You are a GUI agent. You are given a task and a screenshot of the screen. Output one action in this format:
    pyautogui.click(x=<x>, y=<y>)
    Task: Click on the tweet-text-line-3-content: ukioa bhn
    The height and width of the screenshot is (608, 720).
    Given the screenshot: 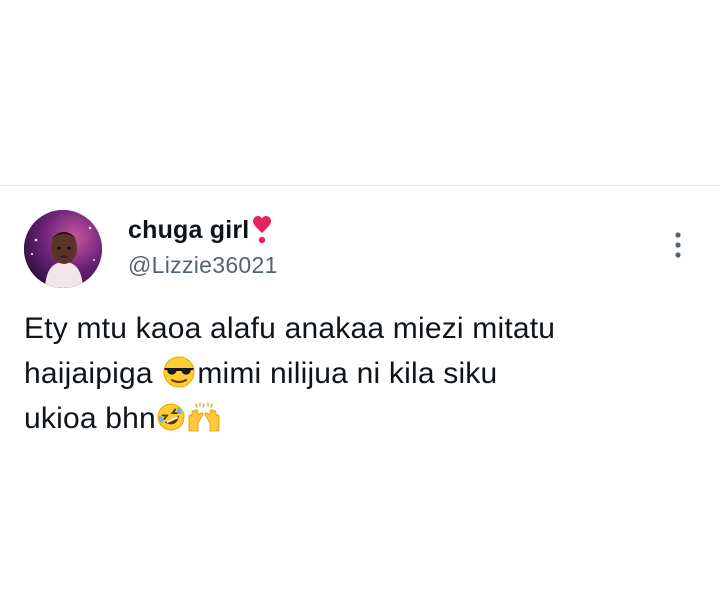 What is the action you would take?
    pyautogui.click(x=90, y=418)
    